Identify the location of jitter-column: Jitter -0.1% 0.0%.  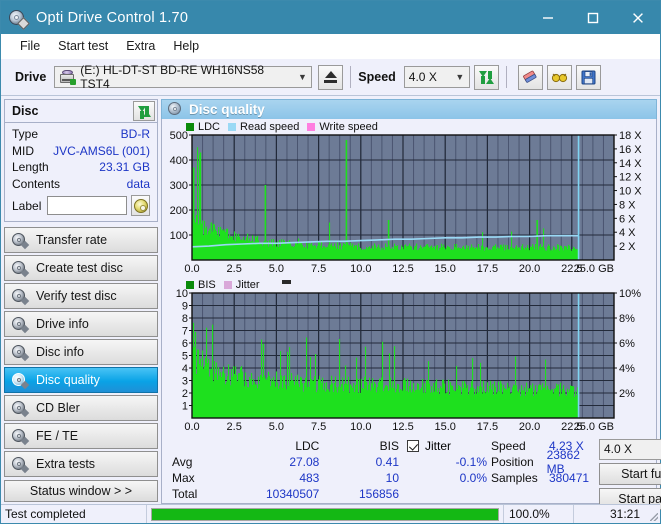
(445, 474).